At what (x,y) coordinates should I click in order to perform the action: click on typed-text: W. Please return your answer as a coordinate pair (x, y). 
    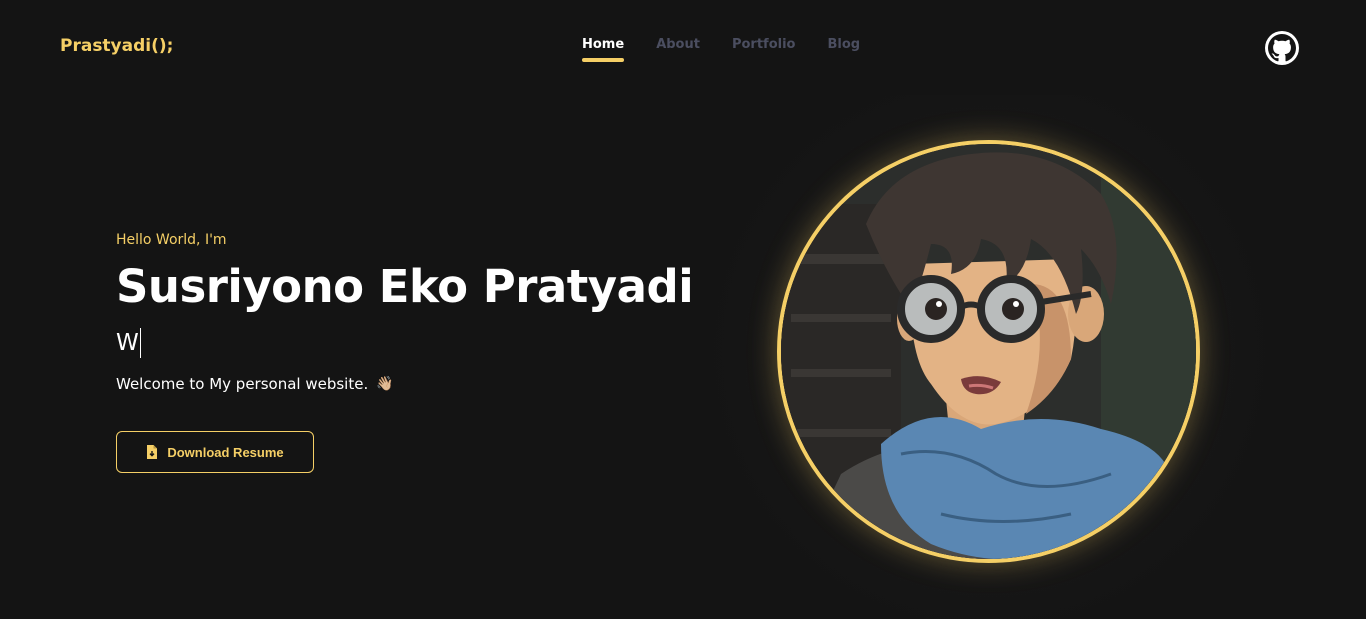
    Looking at the image, I should click on (128, 343).